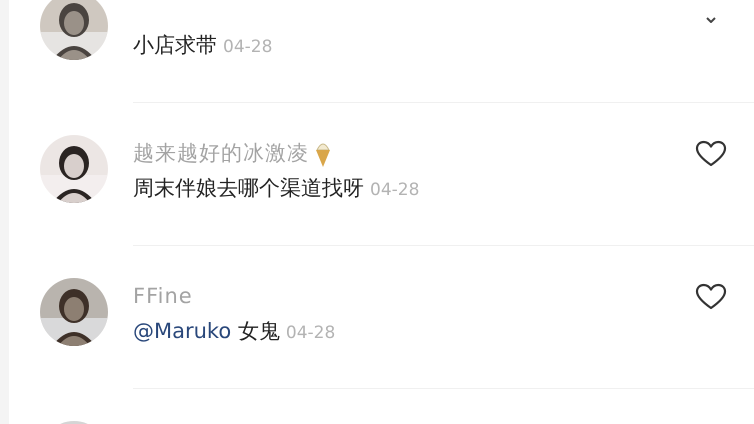 The width and height of the screenshot is (754, 424). Describe the element at coordinates (221, 153) in the screenshot. I see `user-name: 越来越好的冰激凌` at that location.